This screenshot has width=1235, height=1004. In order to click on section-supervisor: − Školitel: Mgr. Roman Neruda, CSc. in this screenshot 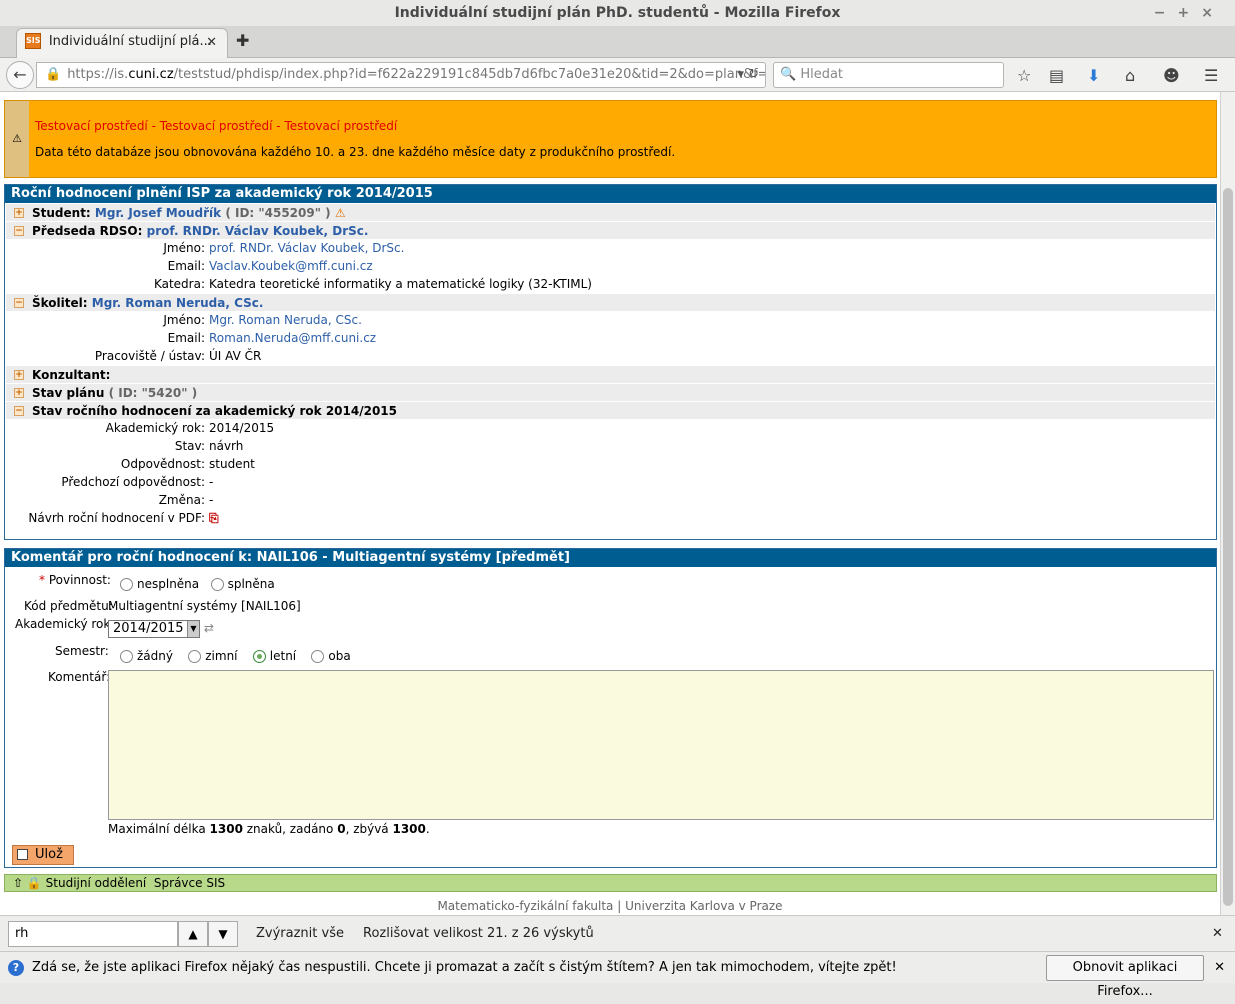, I will do `click(610, 302)`.